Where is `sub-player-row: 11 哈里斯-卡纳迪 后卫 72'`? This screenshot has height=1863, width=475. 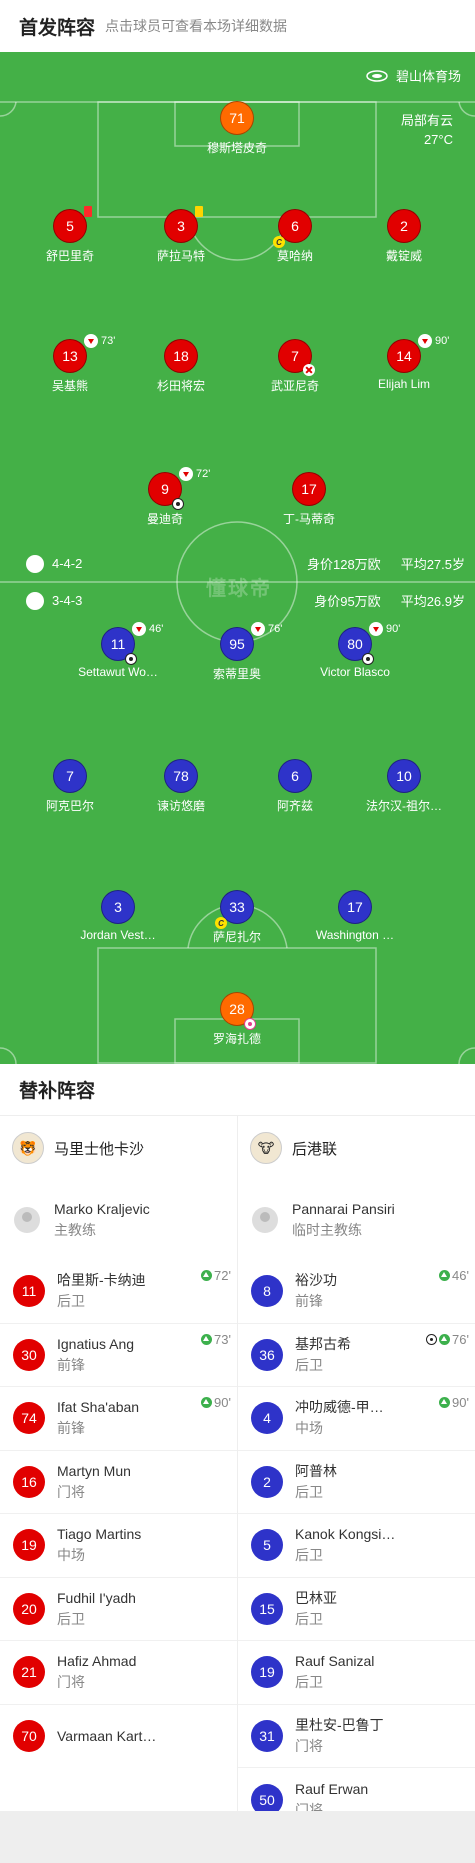 sub-player-row: 11 哈里斯-卡纳迪 后卫 72' is located at coordinates (118, 1292).